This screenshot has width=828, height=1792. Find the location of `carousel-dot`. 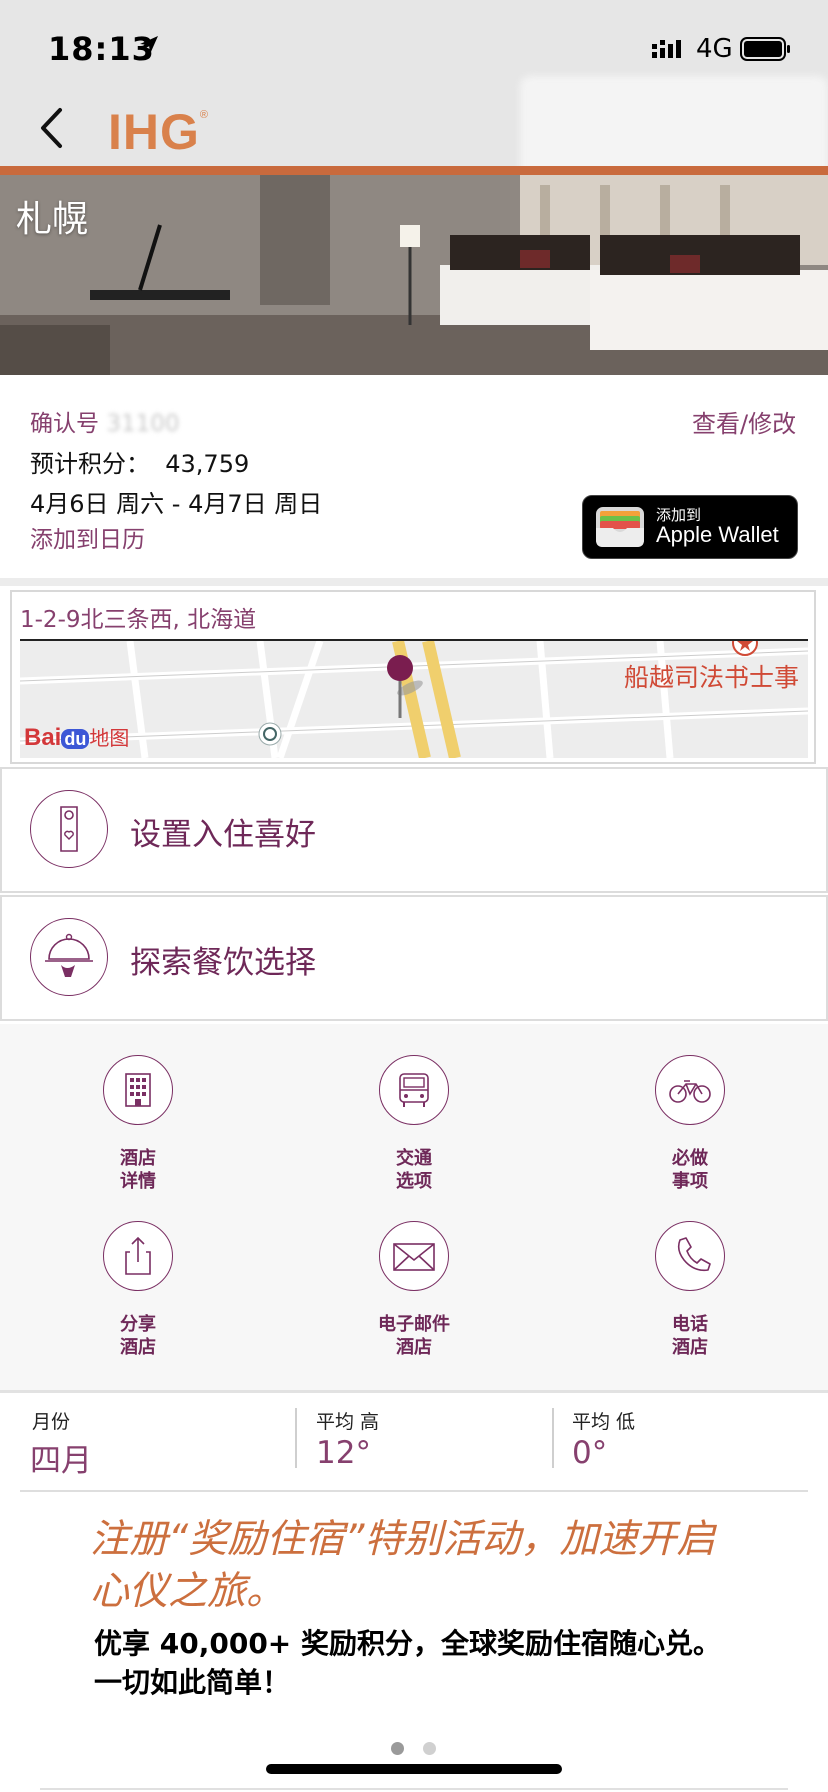

carousel-dot is located at coordinates (429, 1748).